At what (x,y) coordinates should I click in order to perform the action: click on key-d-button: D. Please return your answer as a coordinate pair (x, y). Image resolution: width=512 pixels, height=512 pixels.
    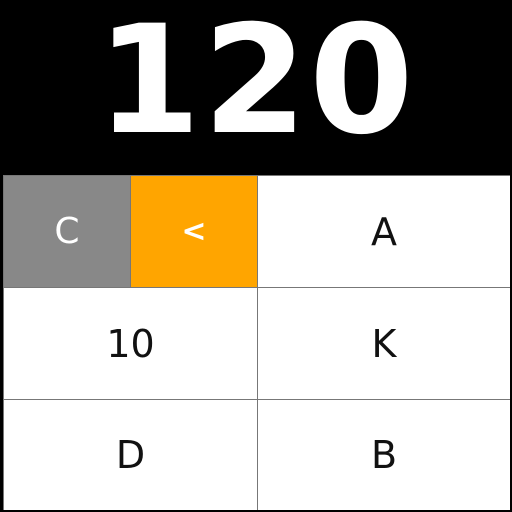
    Looking at the image, I should click on (130, 455).